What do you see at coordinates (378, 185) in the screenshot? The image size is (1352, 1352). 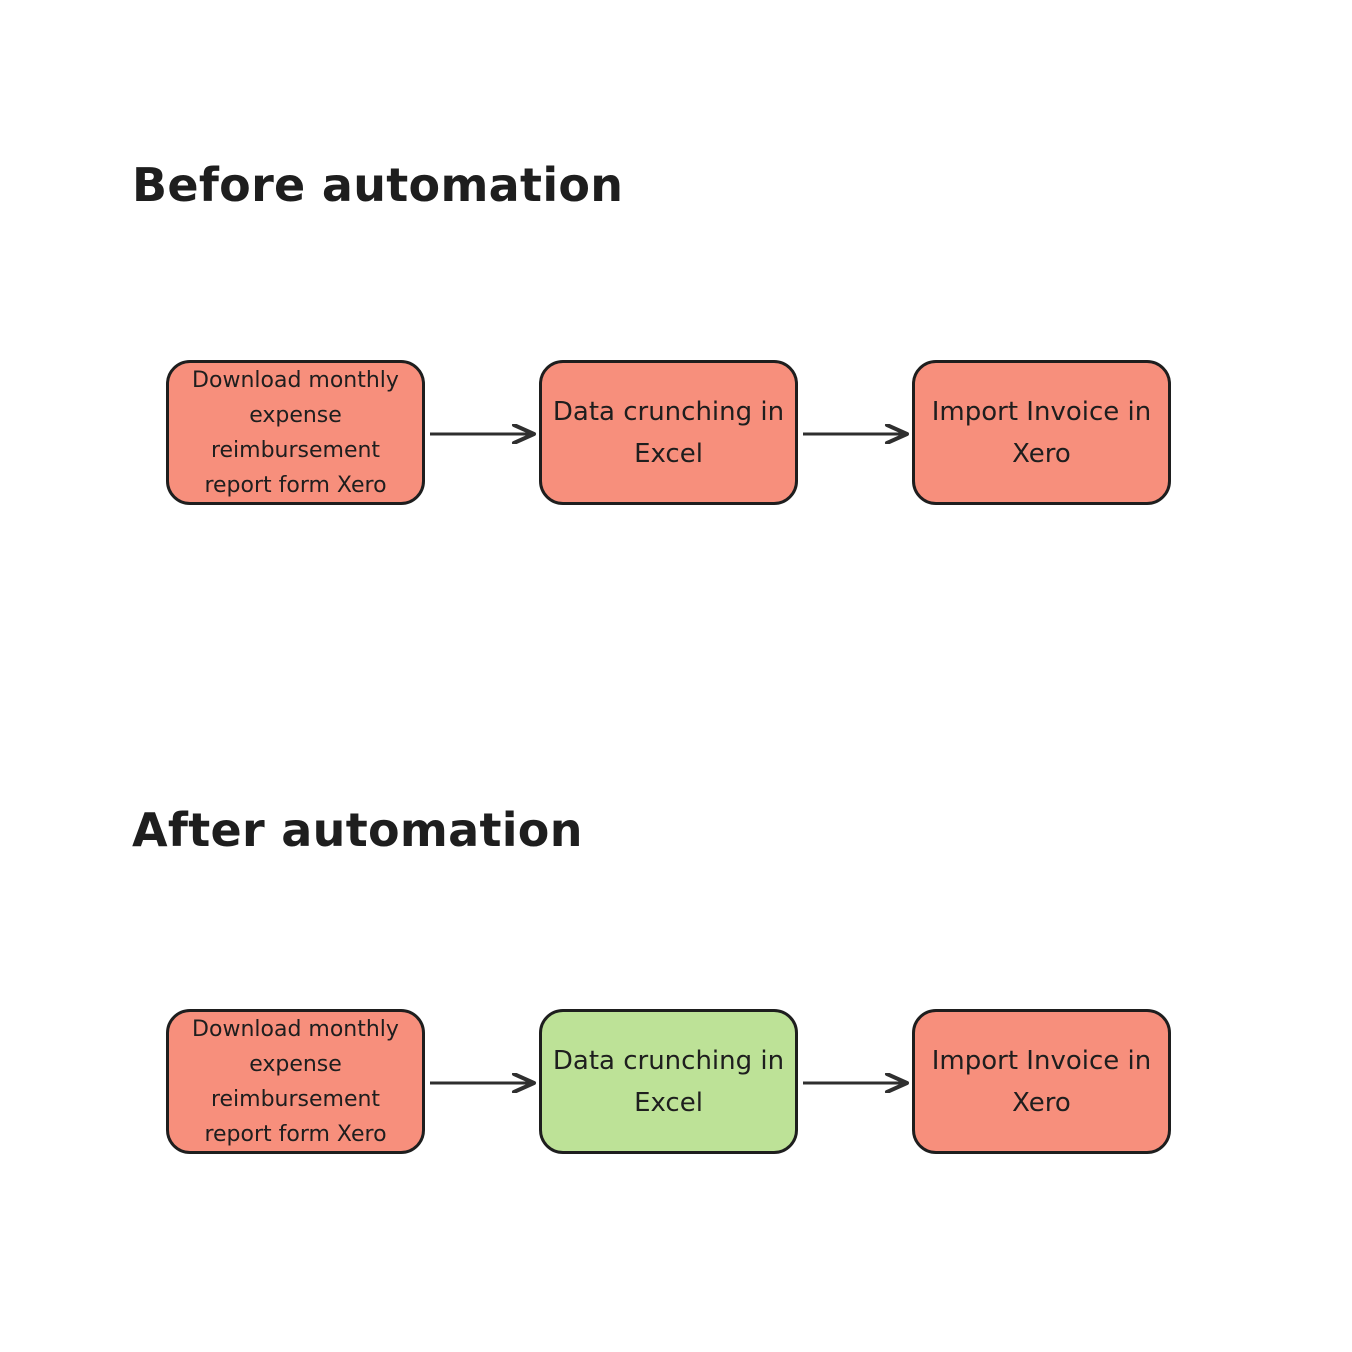 I see `section-title-before: Before automation` at bounding box center [378, 185].